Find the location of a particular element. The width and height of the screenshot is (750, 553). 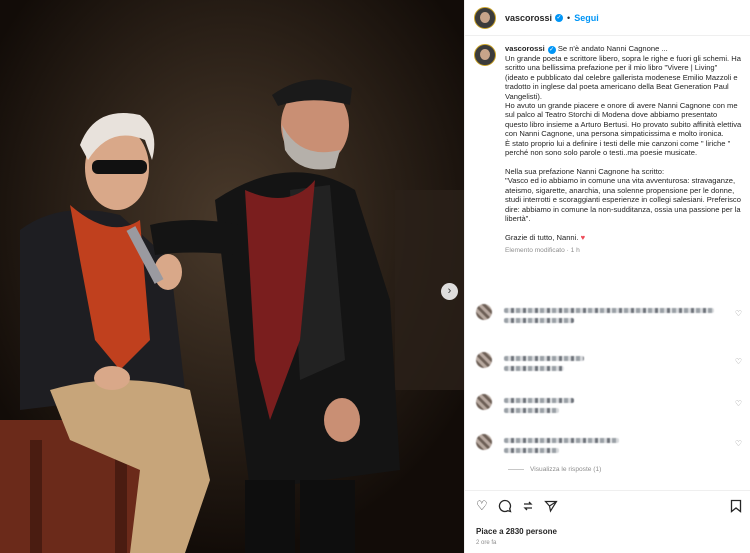

bookmark-icon is located at coordinates (736, 507).